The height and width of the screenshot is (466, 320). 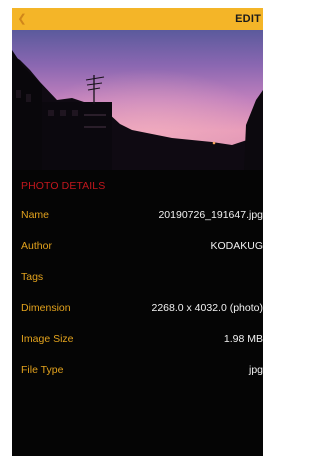 I want to click on detail-row-image-size: Image Size 1.98 MB, so click(x=137, y=340).